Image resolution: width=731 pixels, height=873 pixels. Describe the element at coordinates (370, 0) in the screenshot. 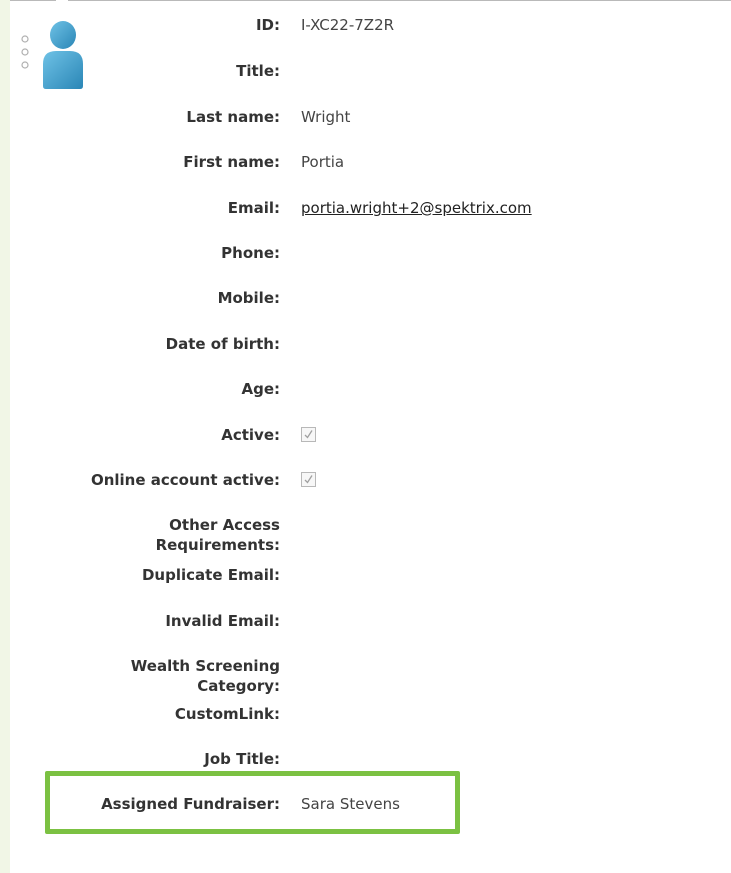

I see `top-divider` at that location.